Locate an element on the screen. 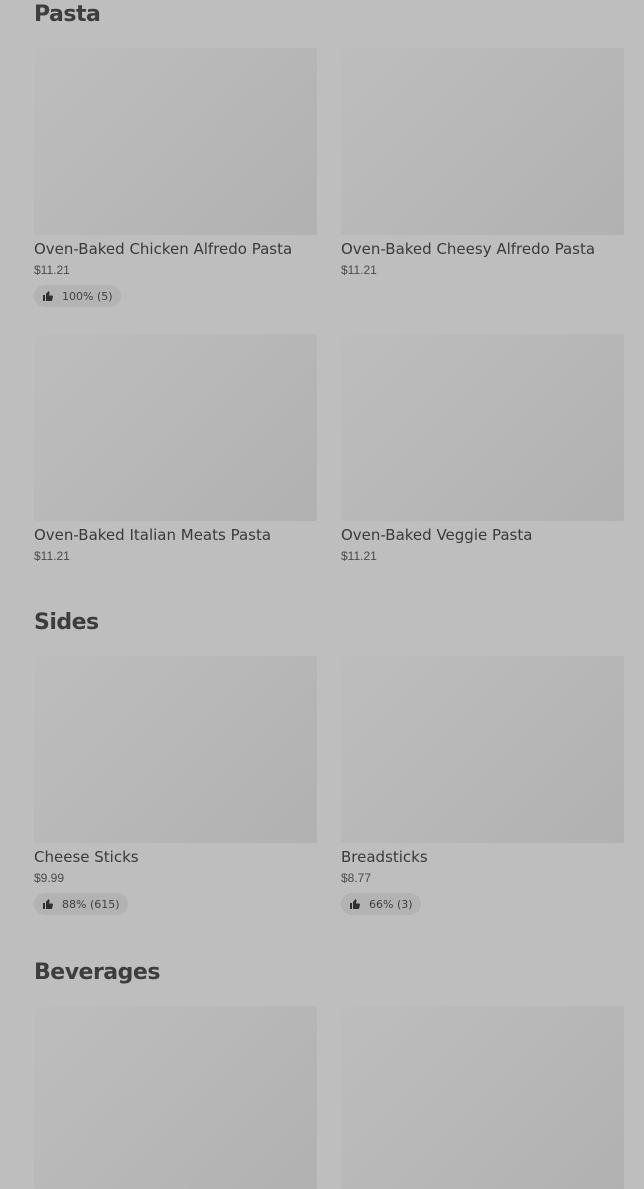  section-title-beverages: Beverages is located at coordinates (97, 972).